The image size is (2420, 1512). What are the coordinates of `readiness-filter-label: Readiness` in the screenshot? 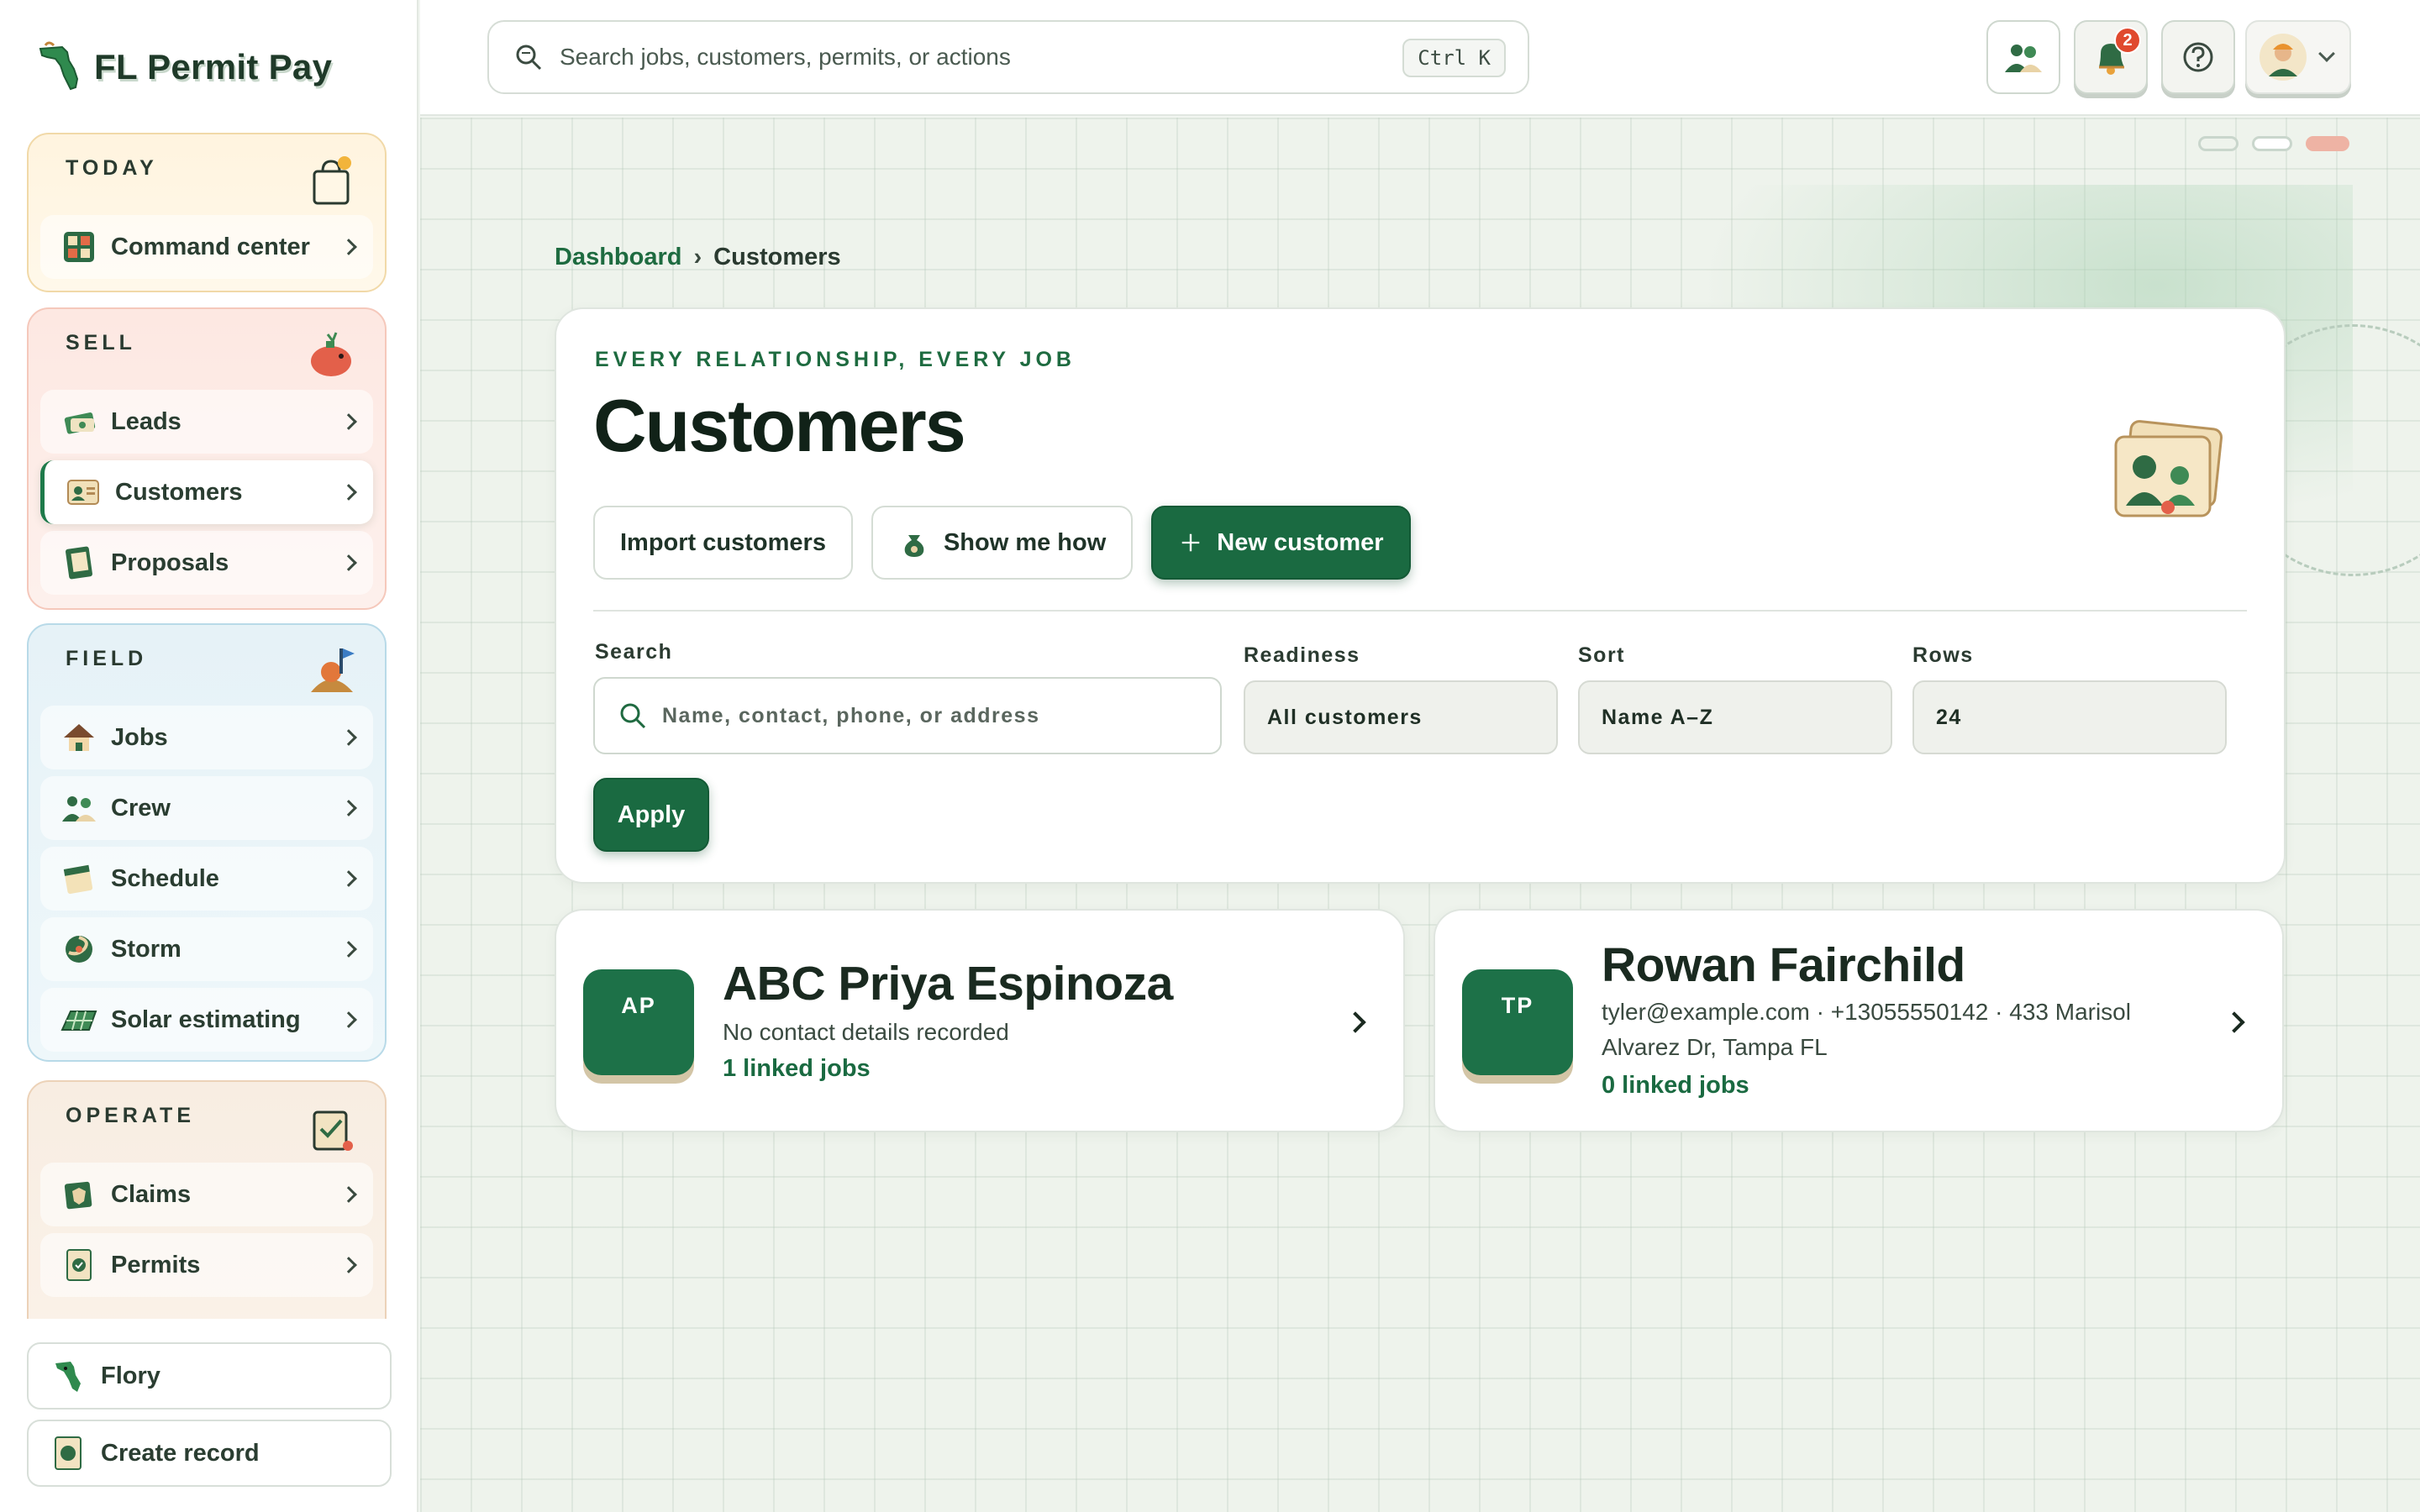 It's located at (1302, 655).